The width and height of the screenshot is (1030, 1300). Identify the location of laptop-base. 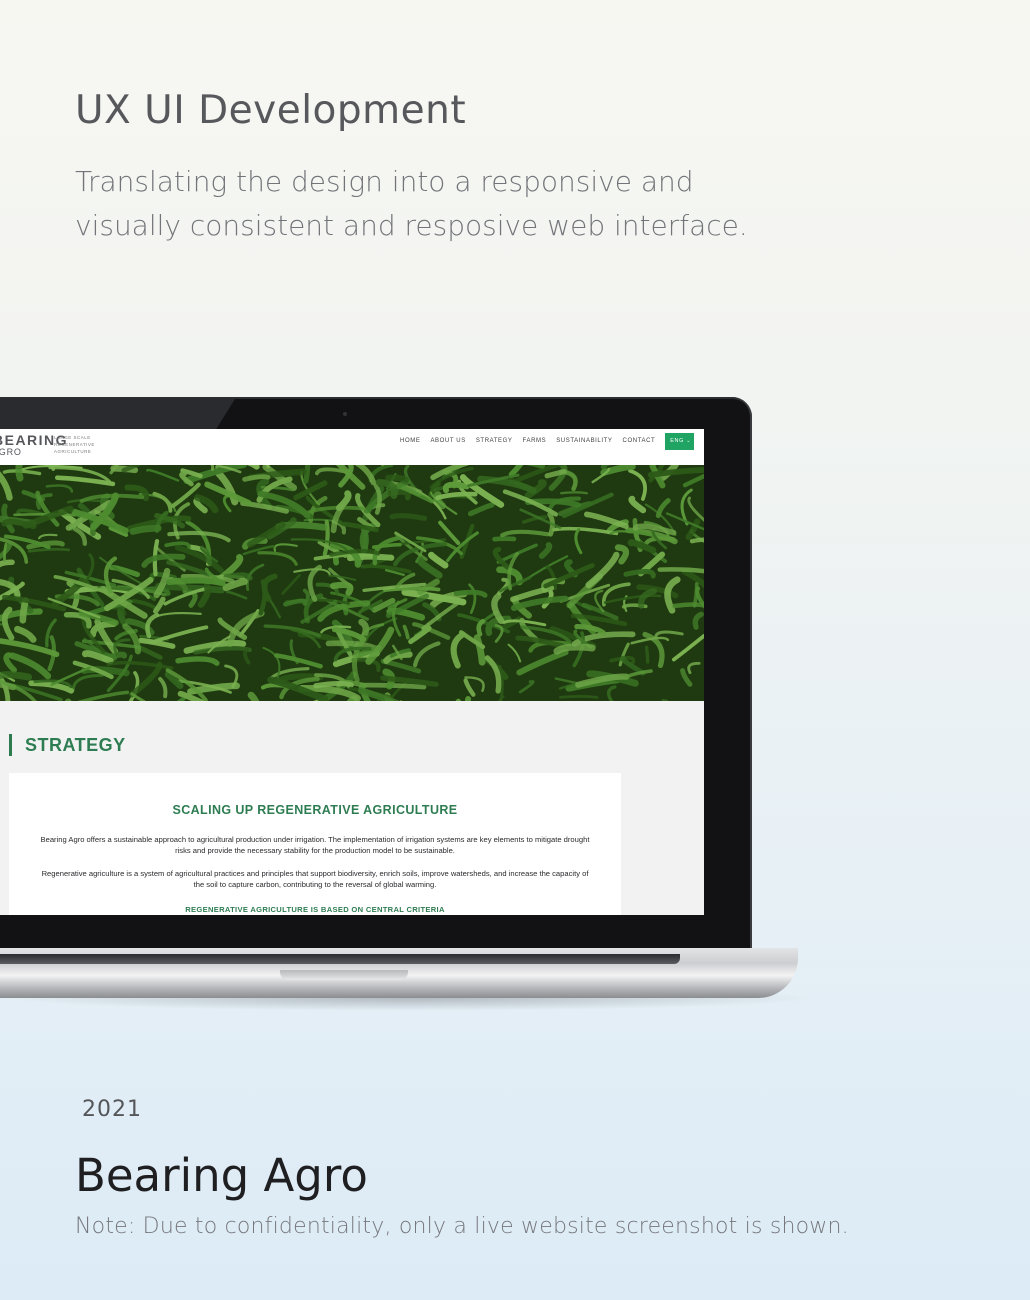
(399, 973).